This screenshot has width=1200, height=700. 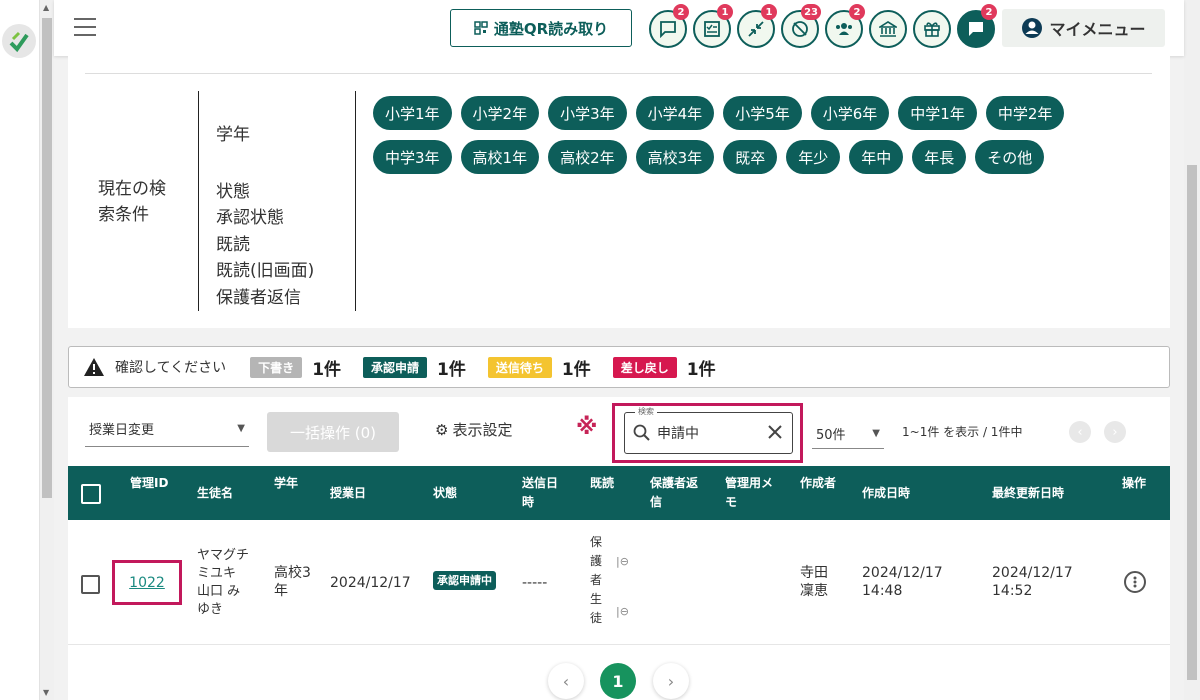 I want to click on close-icon, so click(x=775, y=432).